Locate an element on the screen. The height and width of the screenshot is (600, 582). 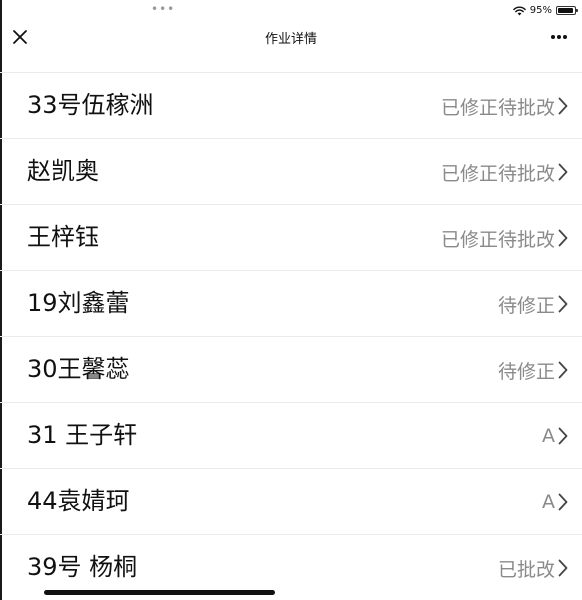
multitasking-dots: ••• is located at coordinates (163, 9).